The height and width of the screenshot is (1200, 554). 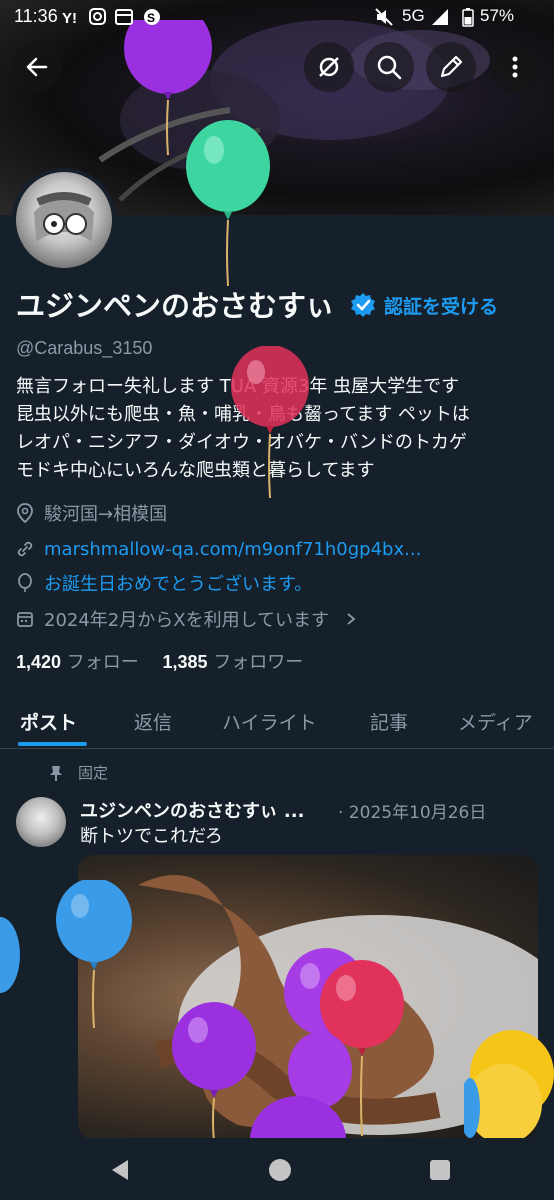 I want to click on post-text: 断トツでこれだろ, so click(x=151, y=836).